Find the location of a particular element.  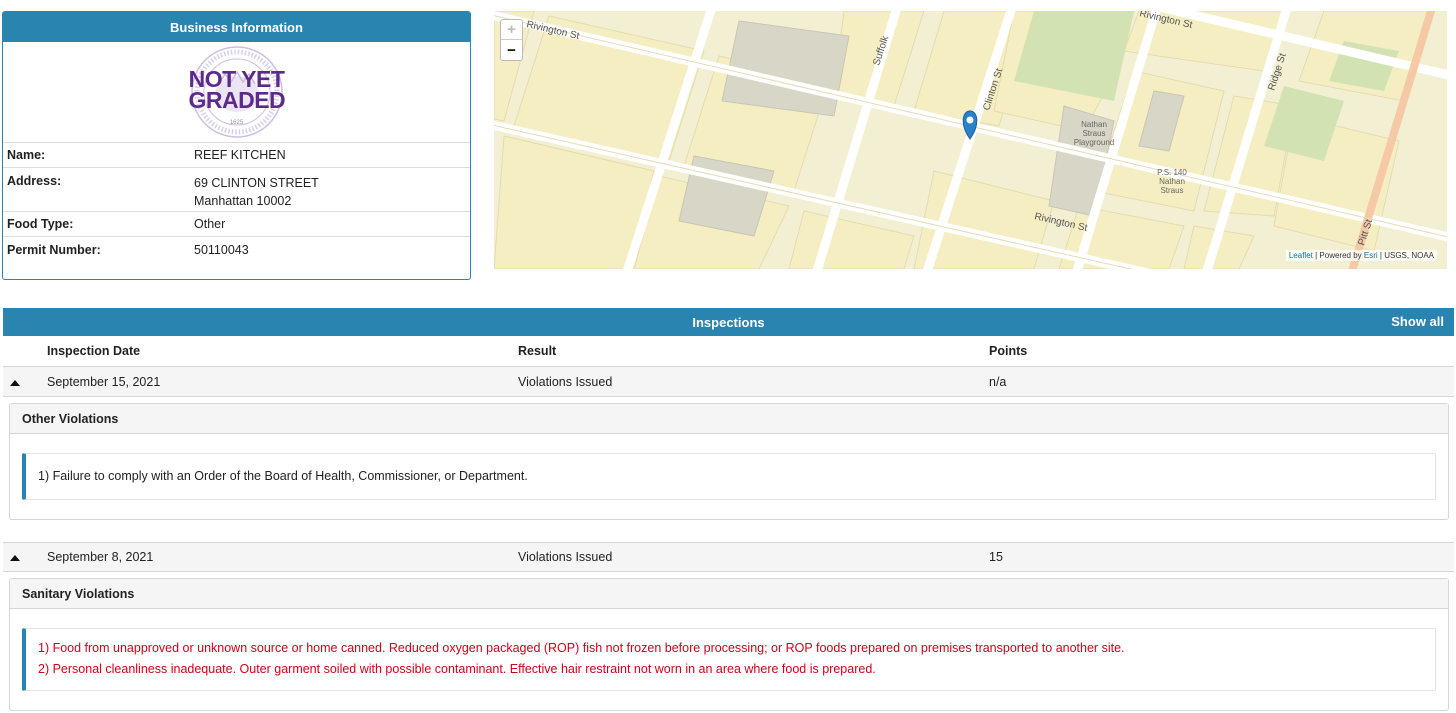

address-line2: Manhattan 10002 is located at coordinates (243, 201).